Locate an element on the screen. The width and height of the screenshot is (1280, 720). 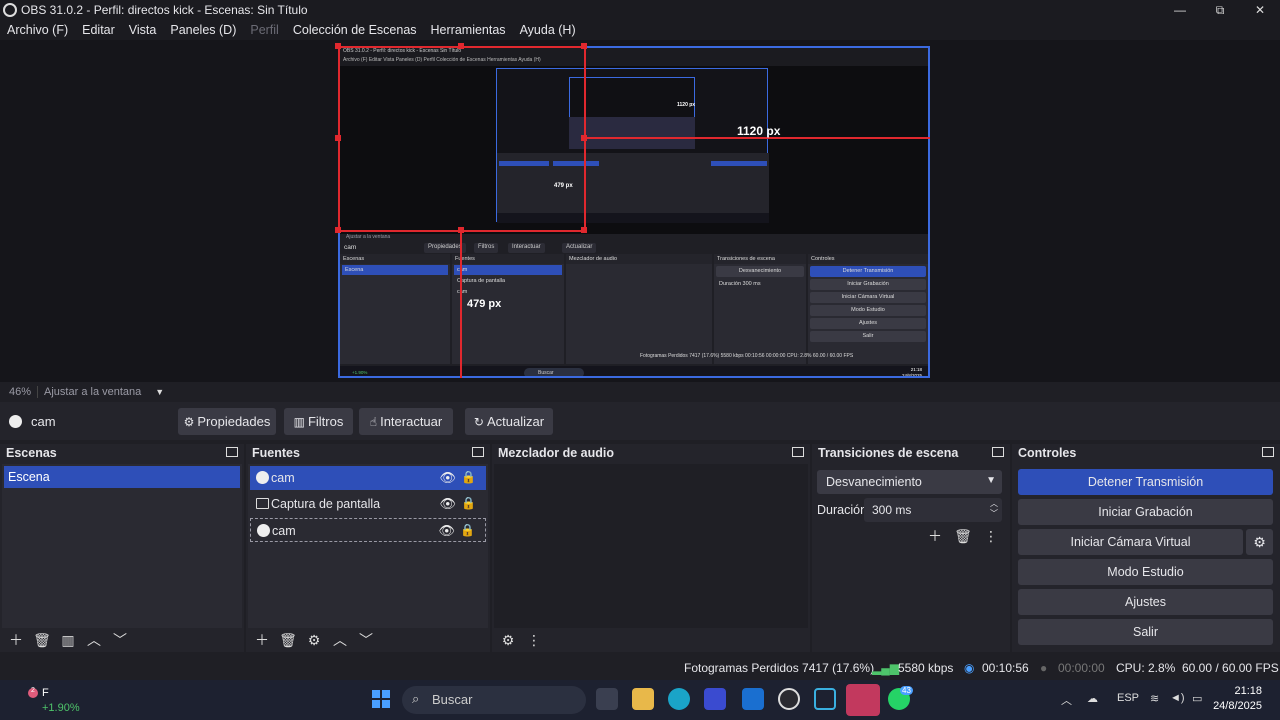
sources-title: Fuentes is located at coordinates (276, 453).